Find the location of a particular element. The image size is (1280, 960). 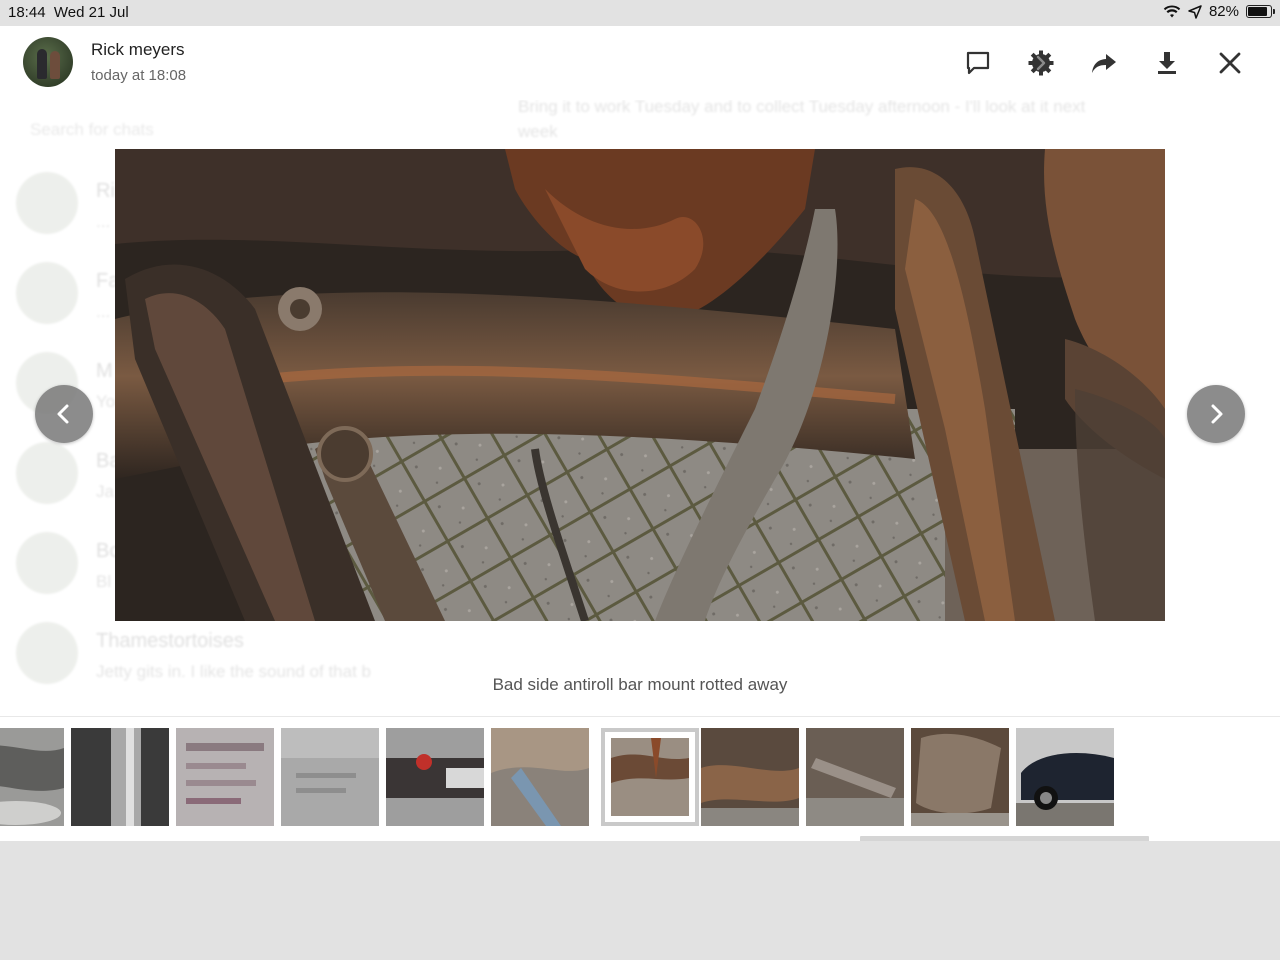

avatar is located at coordinates (48, 62).